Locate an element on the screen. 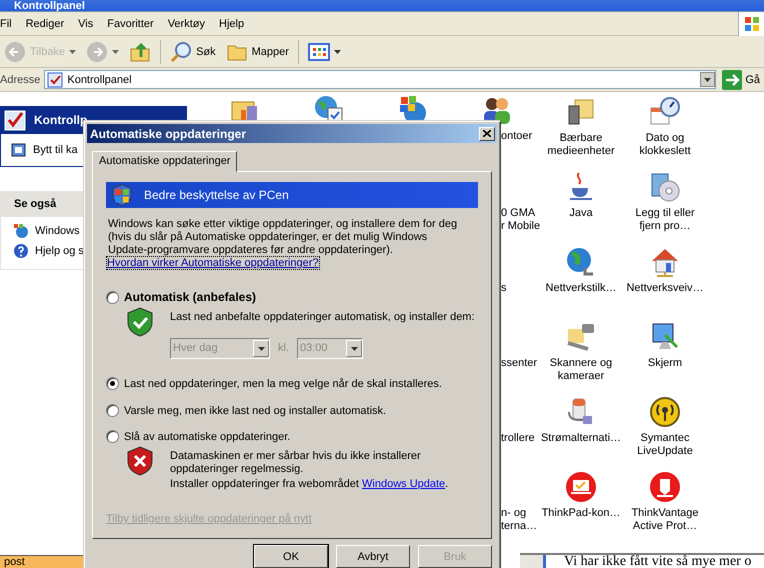 The image size is (764, 568). window-title: Kontrollpanel is located at coordinates (49, 6).